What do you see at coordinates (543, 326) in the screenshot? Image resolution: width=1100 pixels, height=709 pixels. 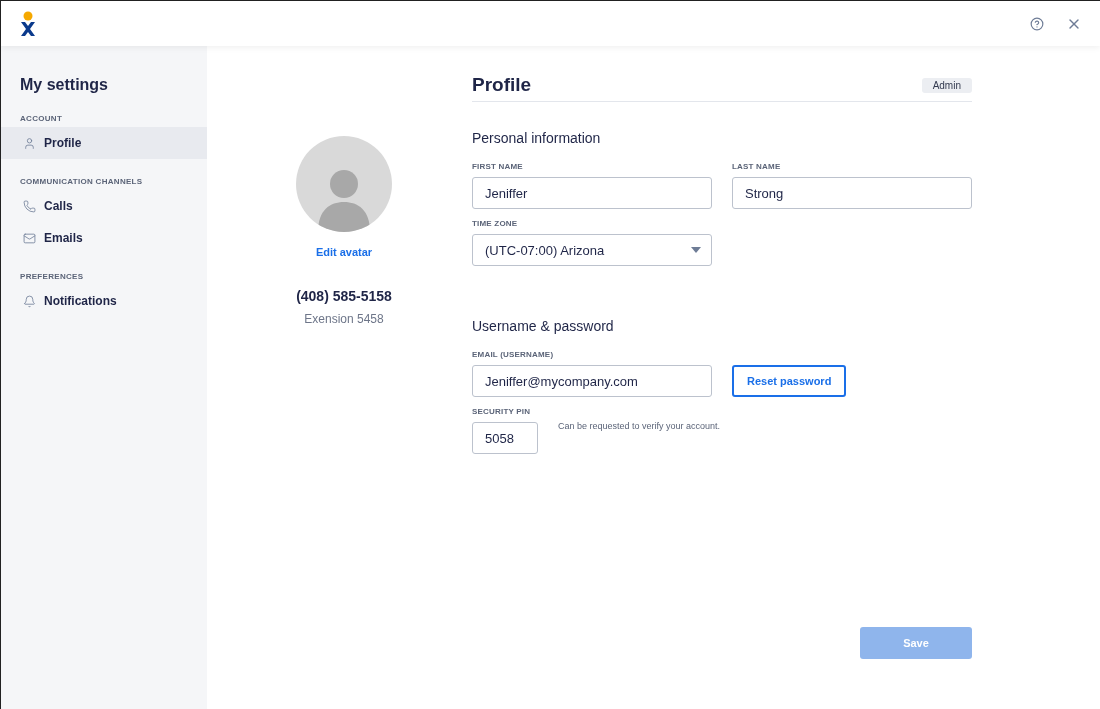 I see `section-heading: Username & password` at bounding box center [543, 326].